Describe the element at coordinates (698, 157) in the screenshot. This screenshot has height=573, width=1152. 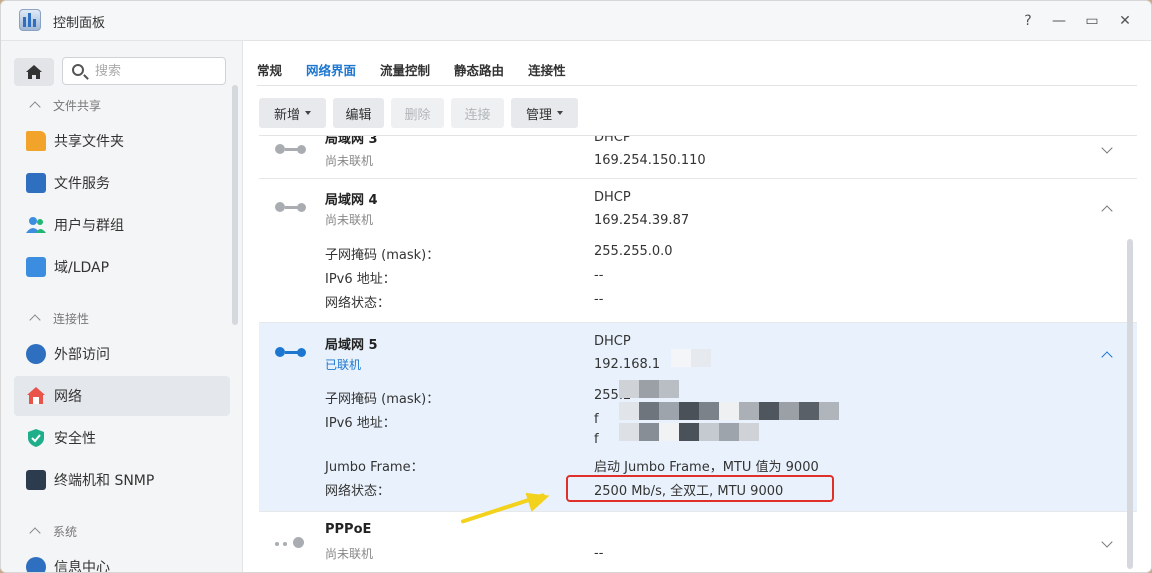
I see `interface-row-lan3: 局域网 3 尚未联机 DHCP 169.254.150.110` at that location.